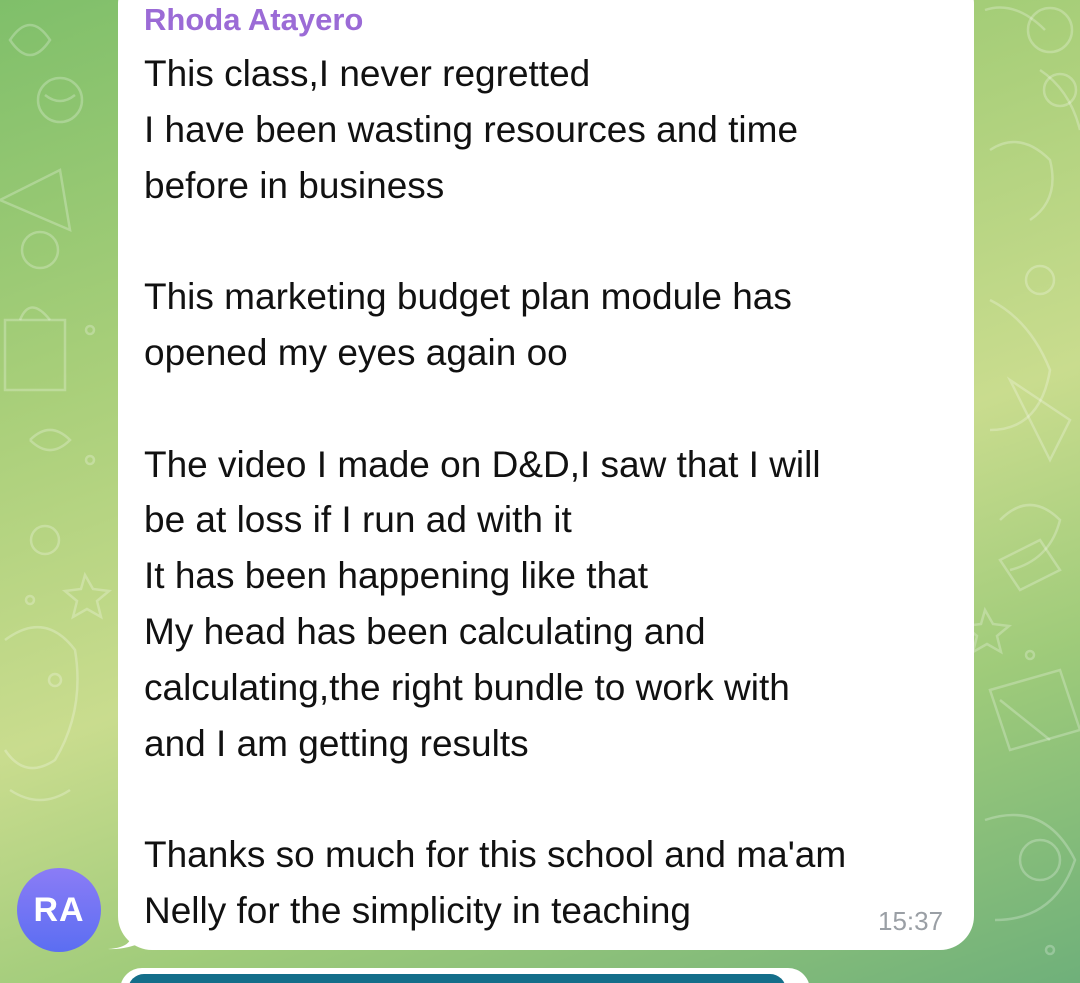  I want to click on avatar: RA, so click(59, 910).